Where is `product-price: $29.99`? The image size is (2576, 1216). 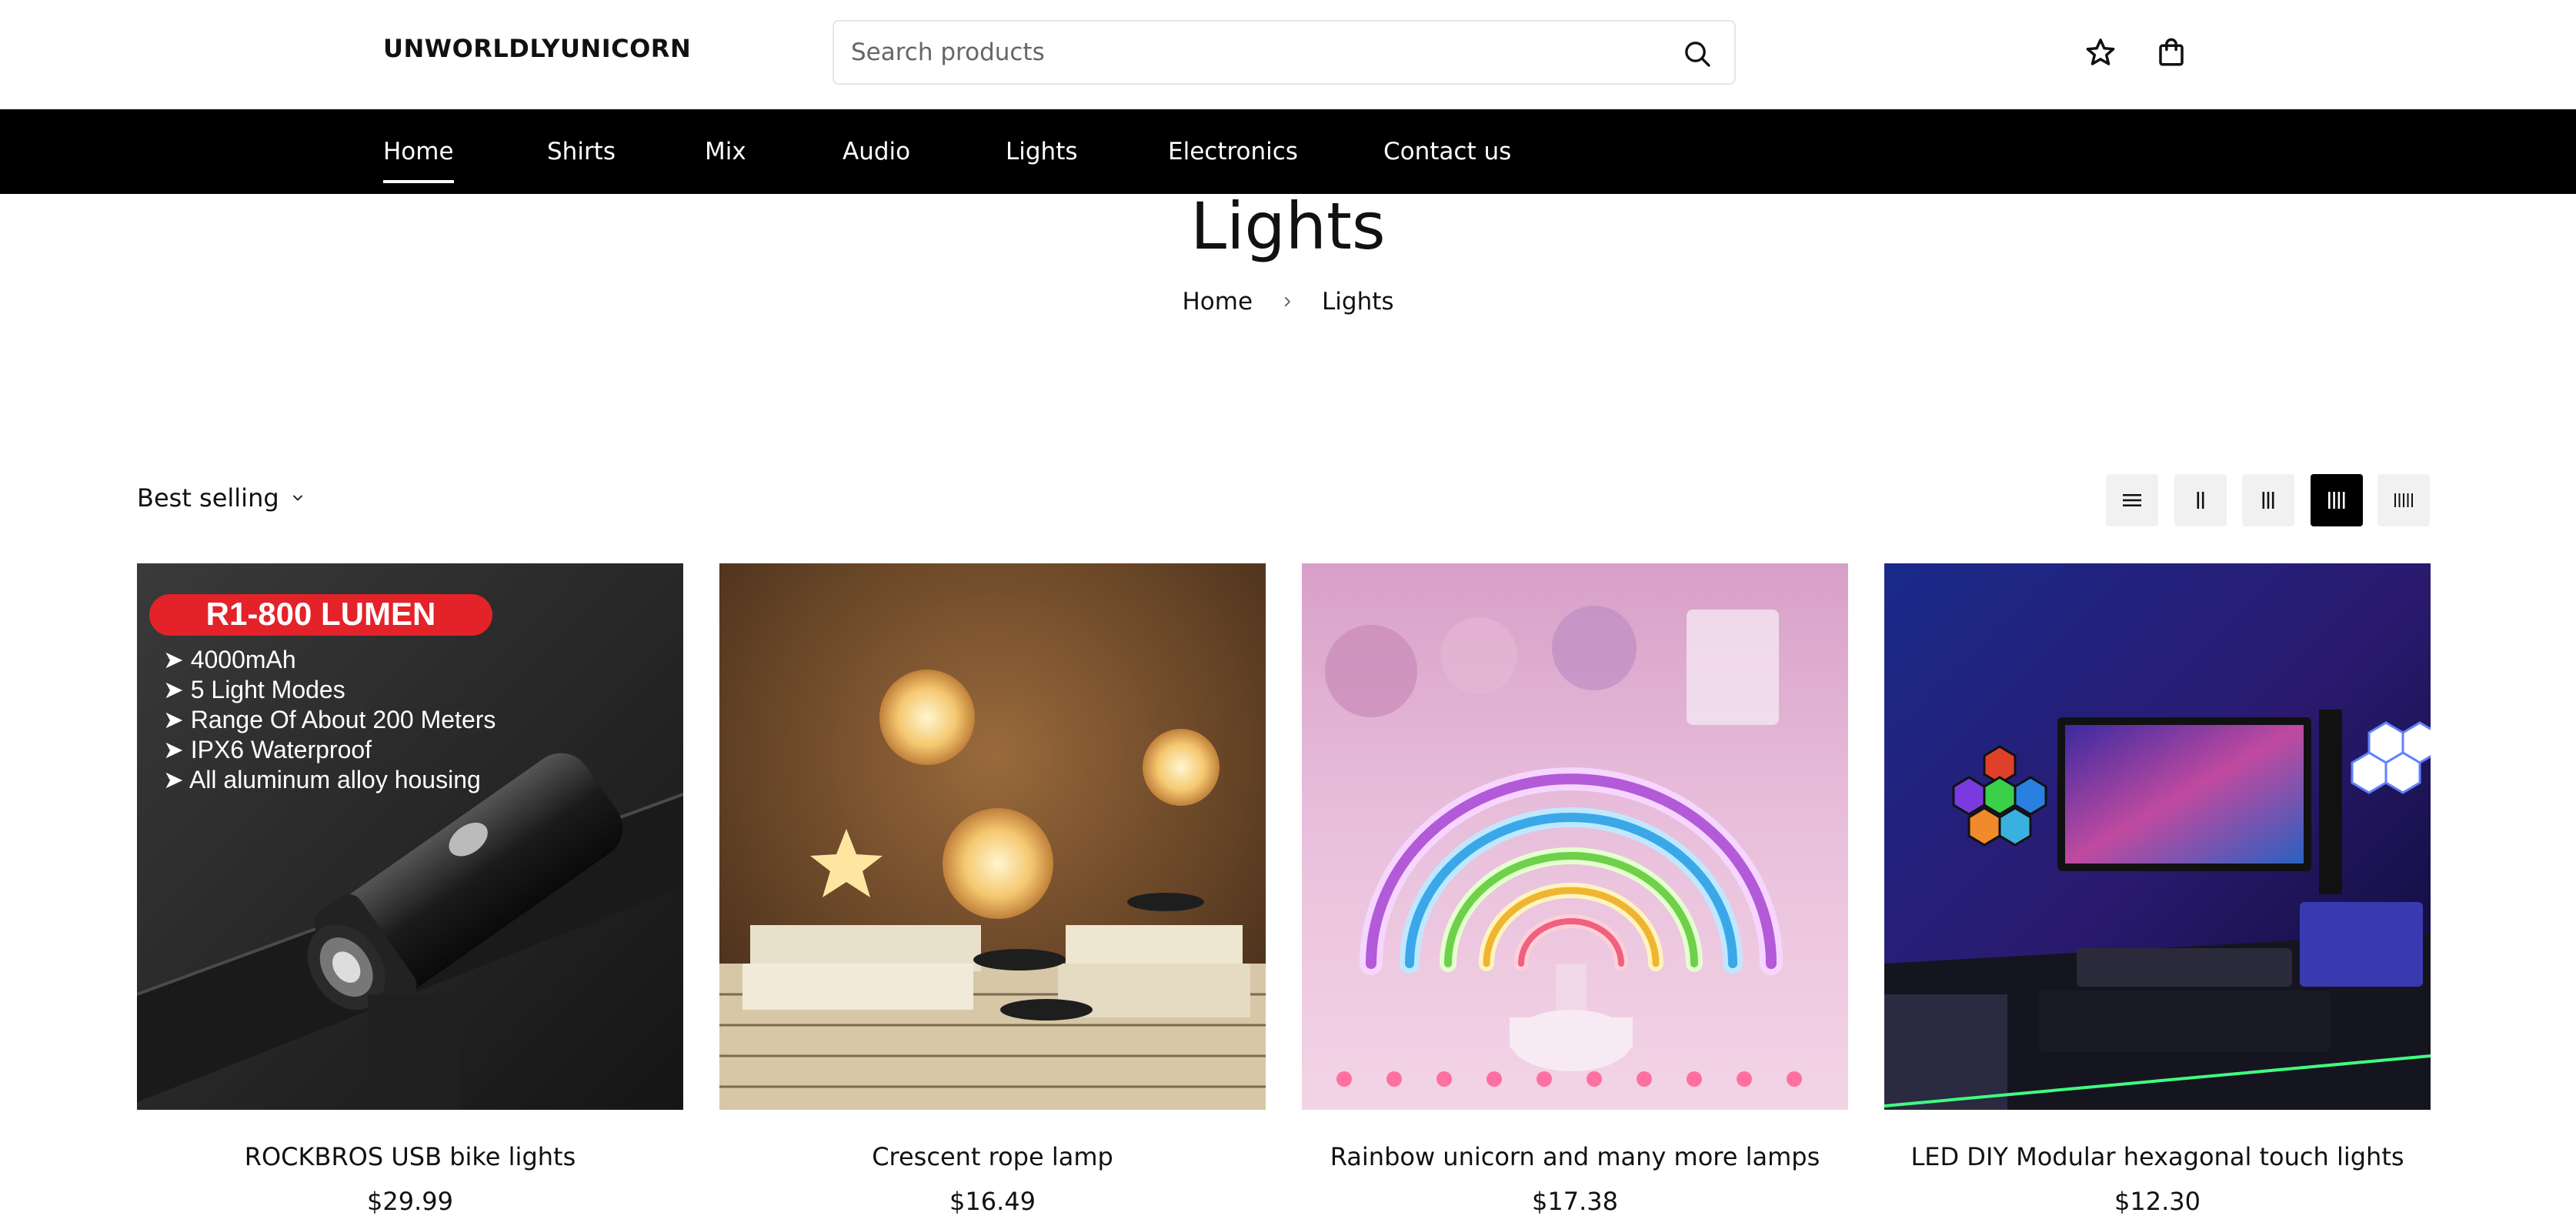
product-price: $29.99 is located at coordinates (410, 1202).